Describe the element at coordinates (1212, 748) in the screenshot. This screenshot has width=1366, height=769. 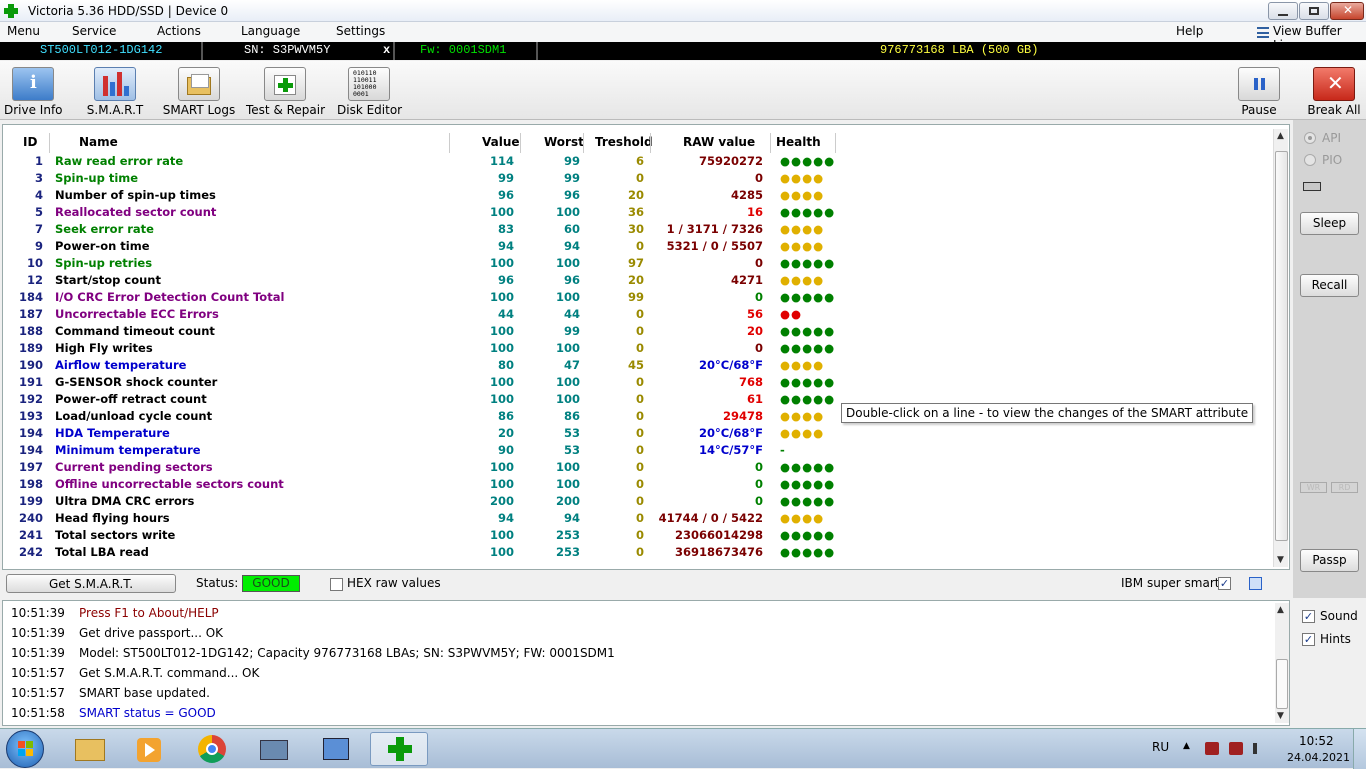
I see `tray-app-icon` at that location.